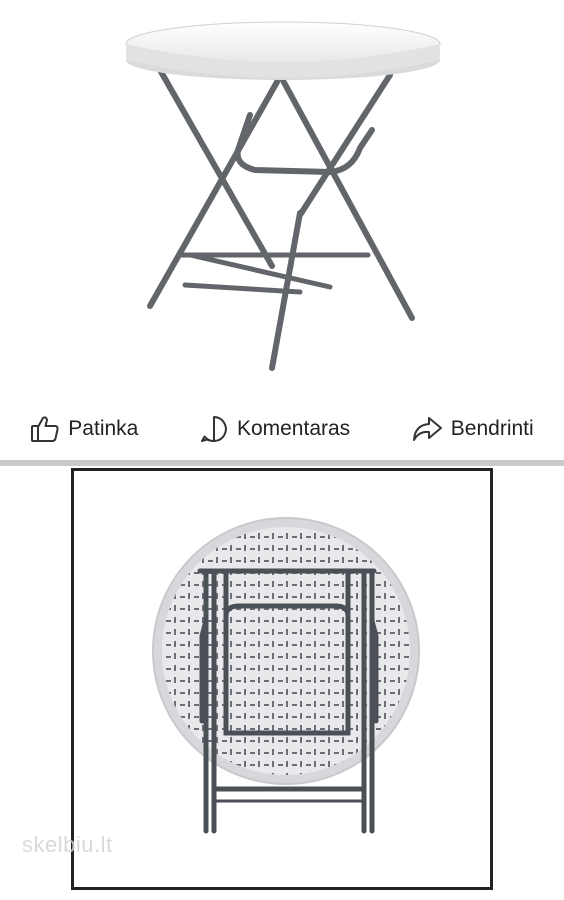  I want to click on share-label: Bendrinti, so click(492, 428).